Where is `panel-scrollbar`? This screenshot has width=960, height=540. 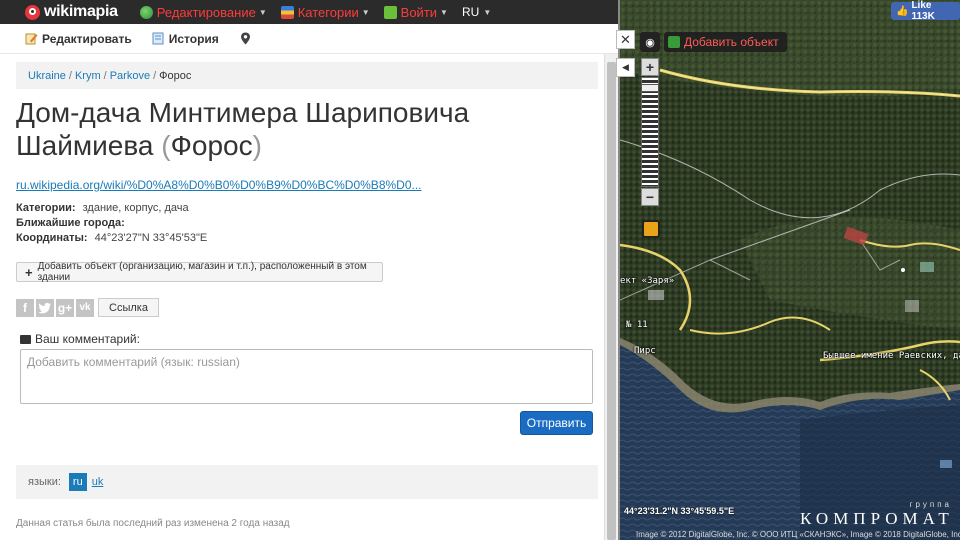 panel-scrollbar is located at coordinates (611, 297).